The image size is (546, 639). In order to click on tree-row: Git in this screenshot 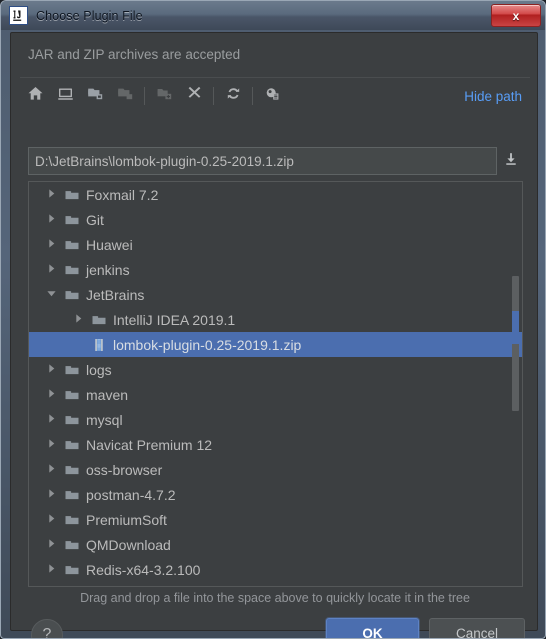, I will do `click(275, 219)`.